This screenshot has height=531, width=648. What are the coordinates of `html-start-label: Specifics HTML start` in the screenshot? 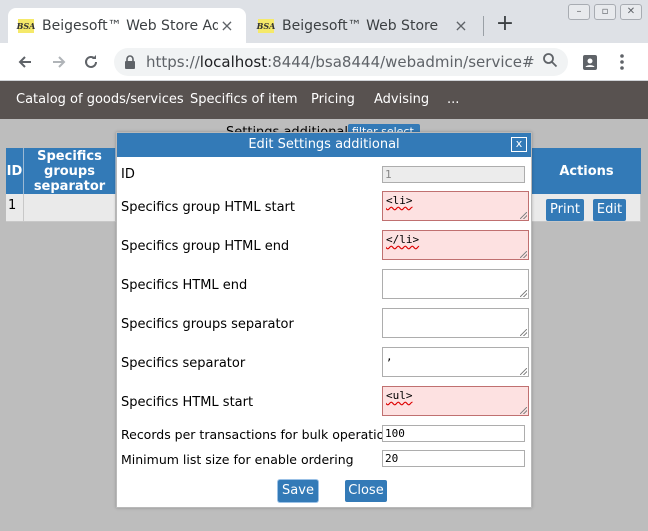 It's located at (187, 402).